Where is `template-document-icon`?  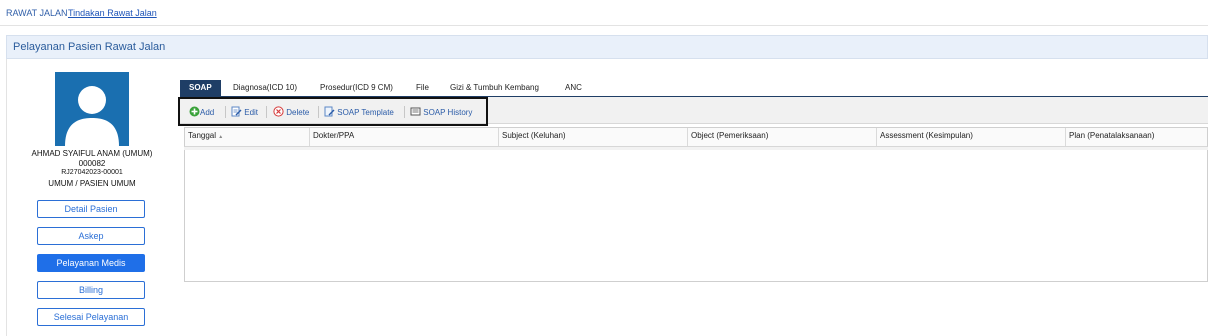 template-document-icon is located at coordinates (329, 111).